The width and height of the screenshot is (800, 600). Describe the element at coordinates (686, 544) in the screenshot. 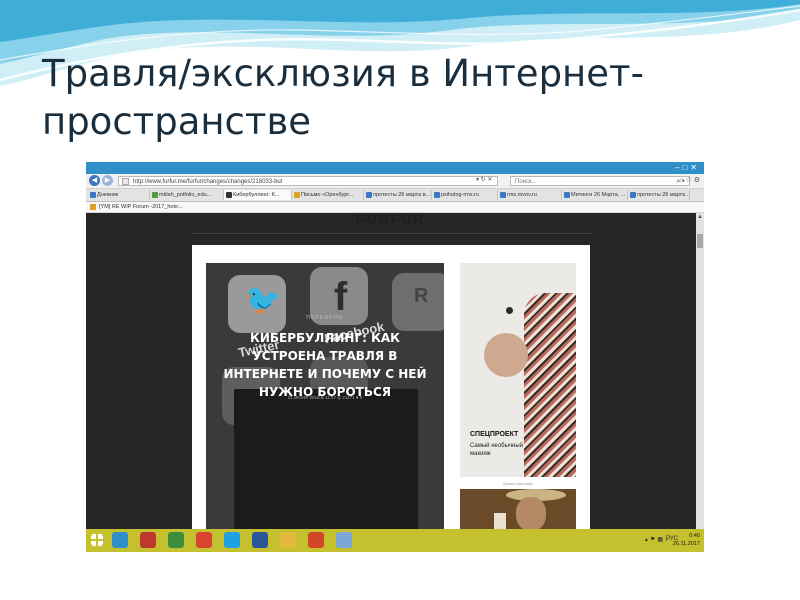

I see `clock-date: 26.11.2017` at that location.